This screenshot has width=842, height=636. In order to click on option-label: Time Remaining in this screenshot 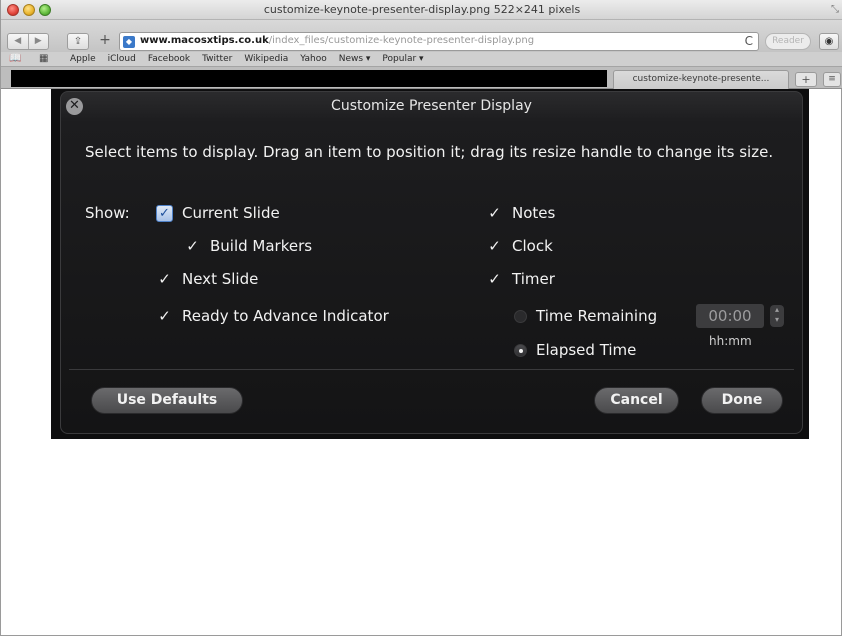, I will do `click(597, 316)`.